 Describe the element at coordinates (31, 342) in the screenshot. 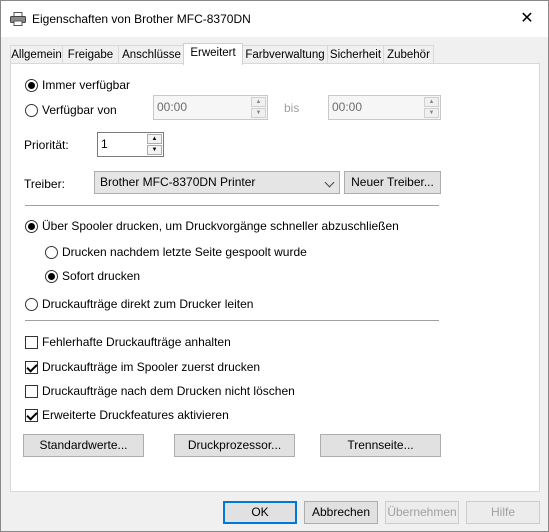

I see `hold-mismatched-checkbox` at that location.